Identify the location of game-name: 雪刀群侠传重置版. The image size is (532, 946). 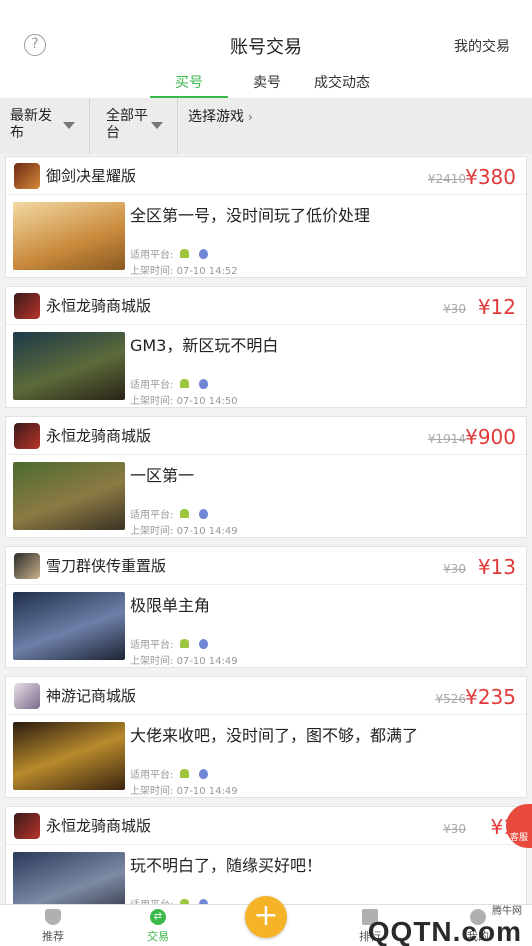
(106, 566).